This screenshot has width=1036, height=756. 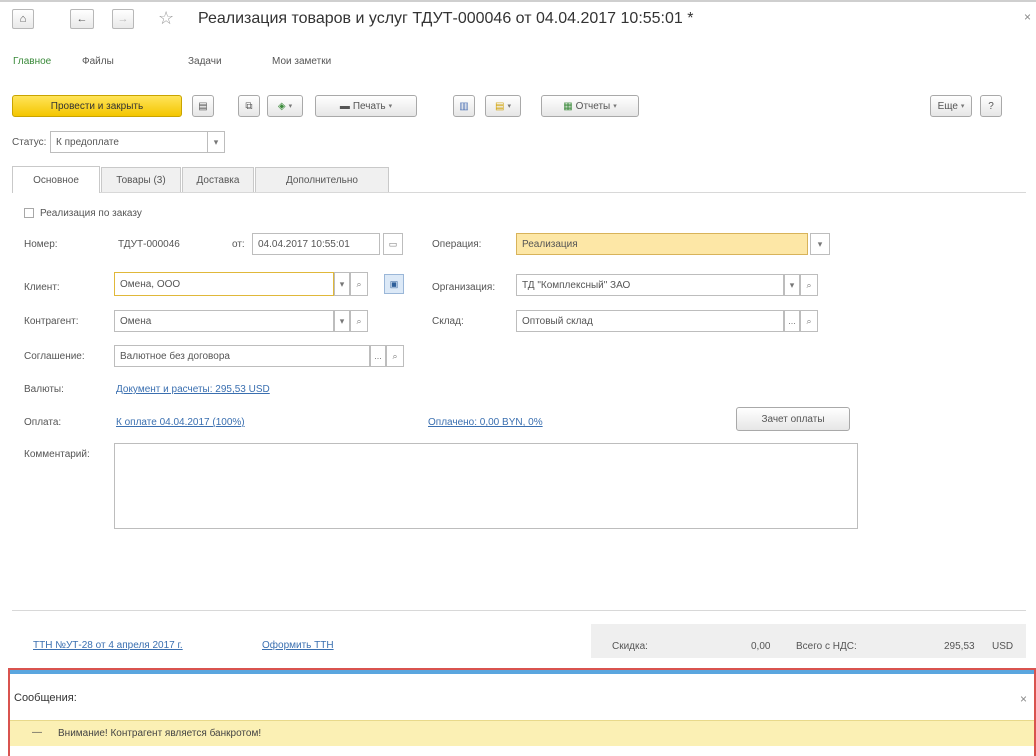 I want to click on calendar-icon: ▭, so click(x=393, y=243).